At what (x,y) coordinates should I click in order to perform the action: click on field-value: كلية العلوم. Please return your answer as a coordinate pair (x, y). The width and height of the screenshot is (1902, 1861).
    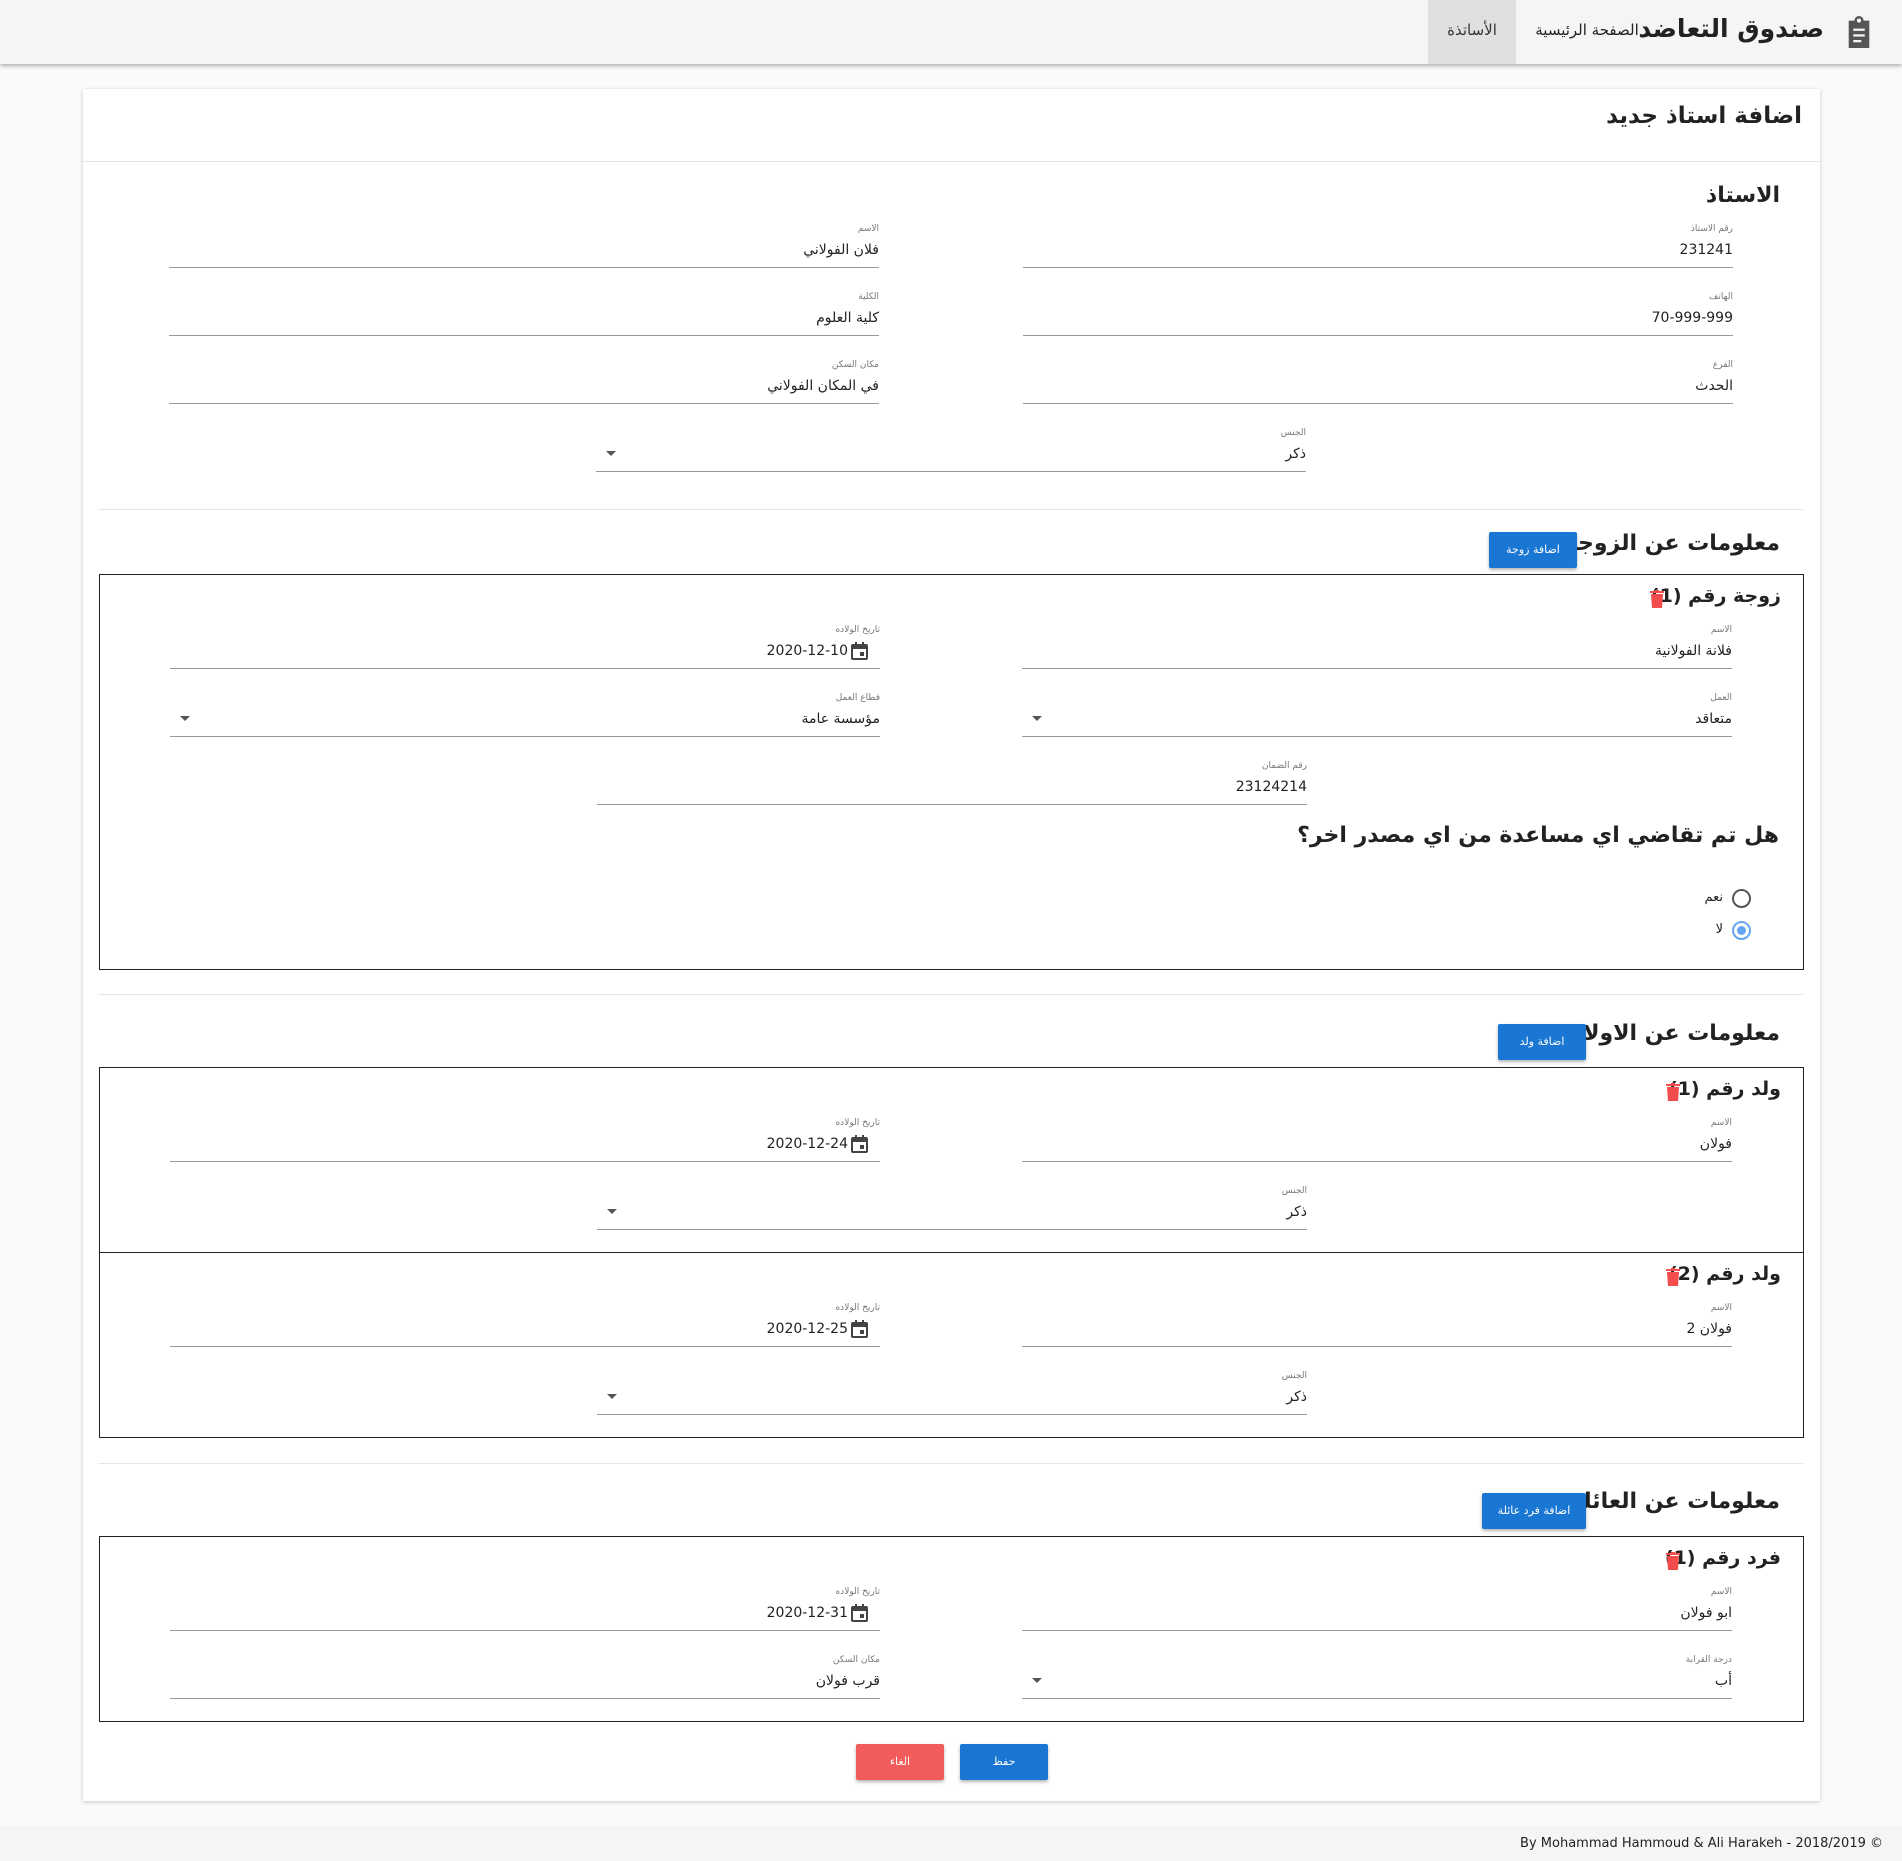
    Looking at the image, I should click on (847, 318).